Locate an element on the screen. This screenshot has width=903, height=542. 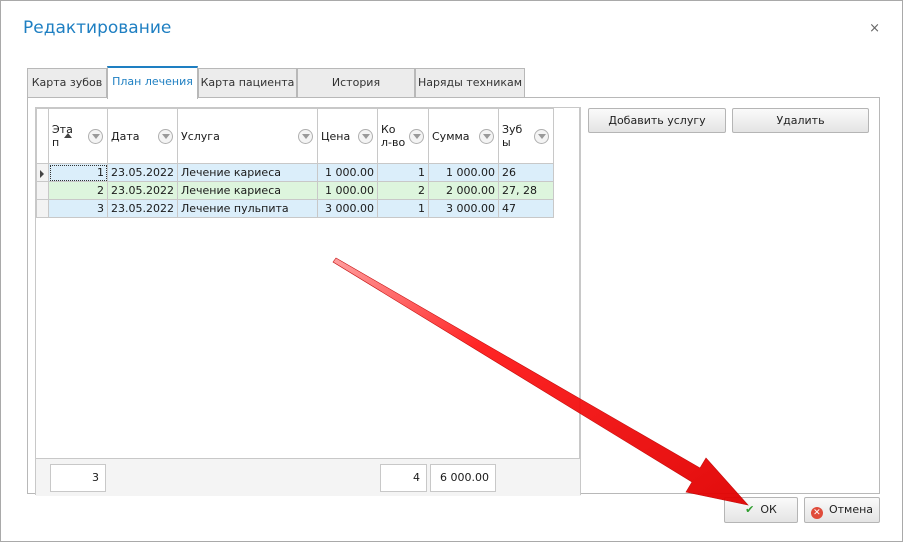
date-header-label: Дата is located at coordinates (125, 136).